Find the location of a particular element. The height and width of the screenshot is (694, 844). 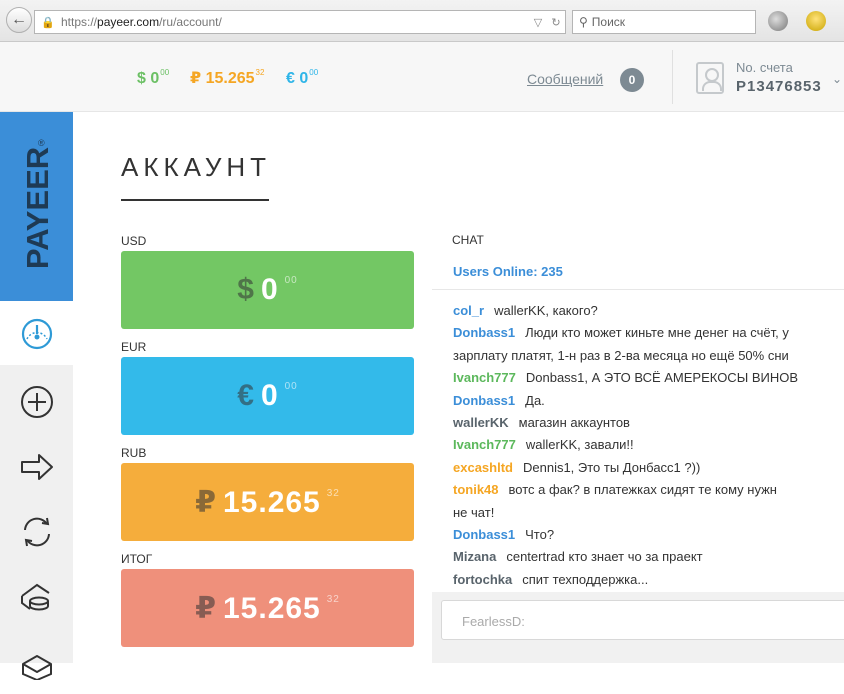

chevron-down-icon: ⌄ is located at coordinates (837, 79).